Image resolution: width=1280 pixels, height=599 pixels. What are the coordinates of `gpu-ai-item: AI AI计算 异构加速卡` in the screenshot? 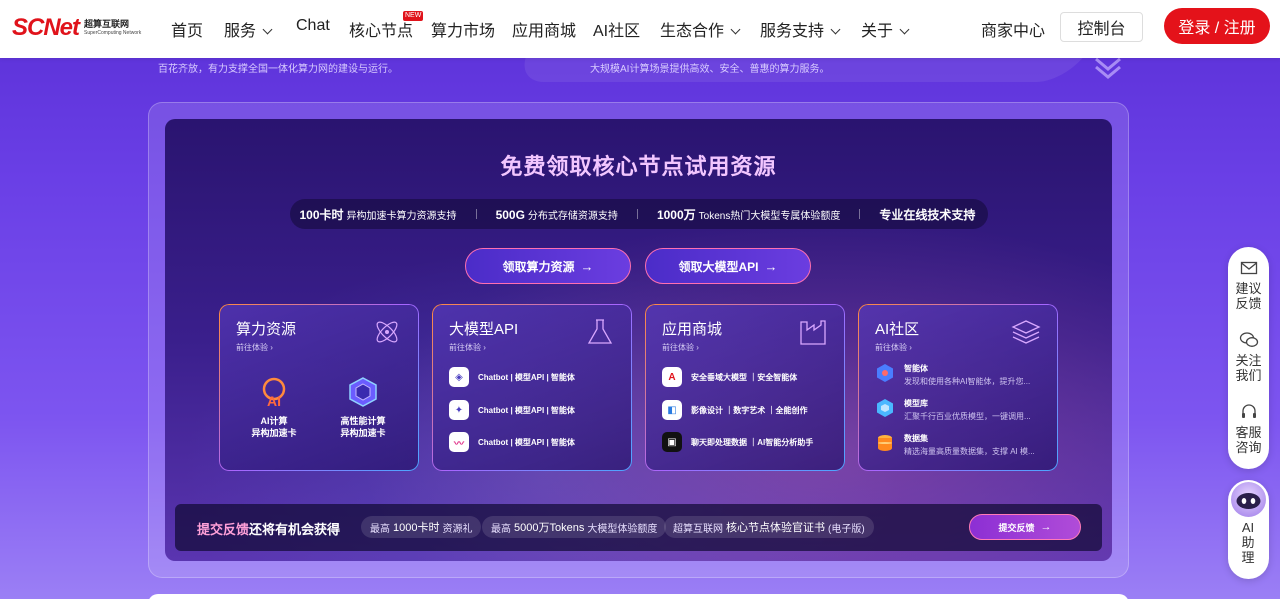 It's located at (274, 407).